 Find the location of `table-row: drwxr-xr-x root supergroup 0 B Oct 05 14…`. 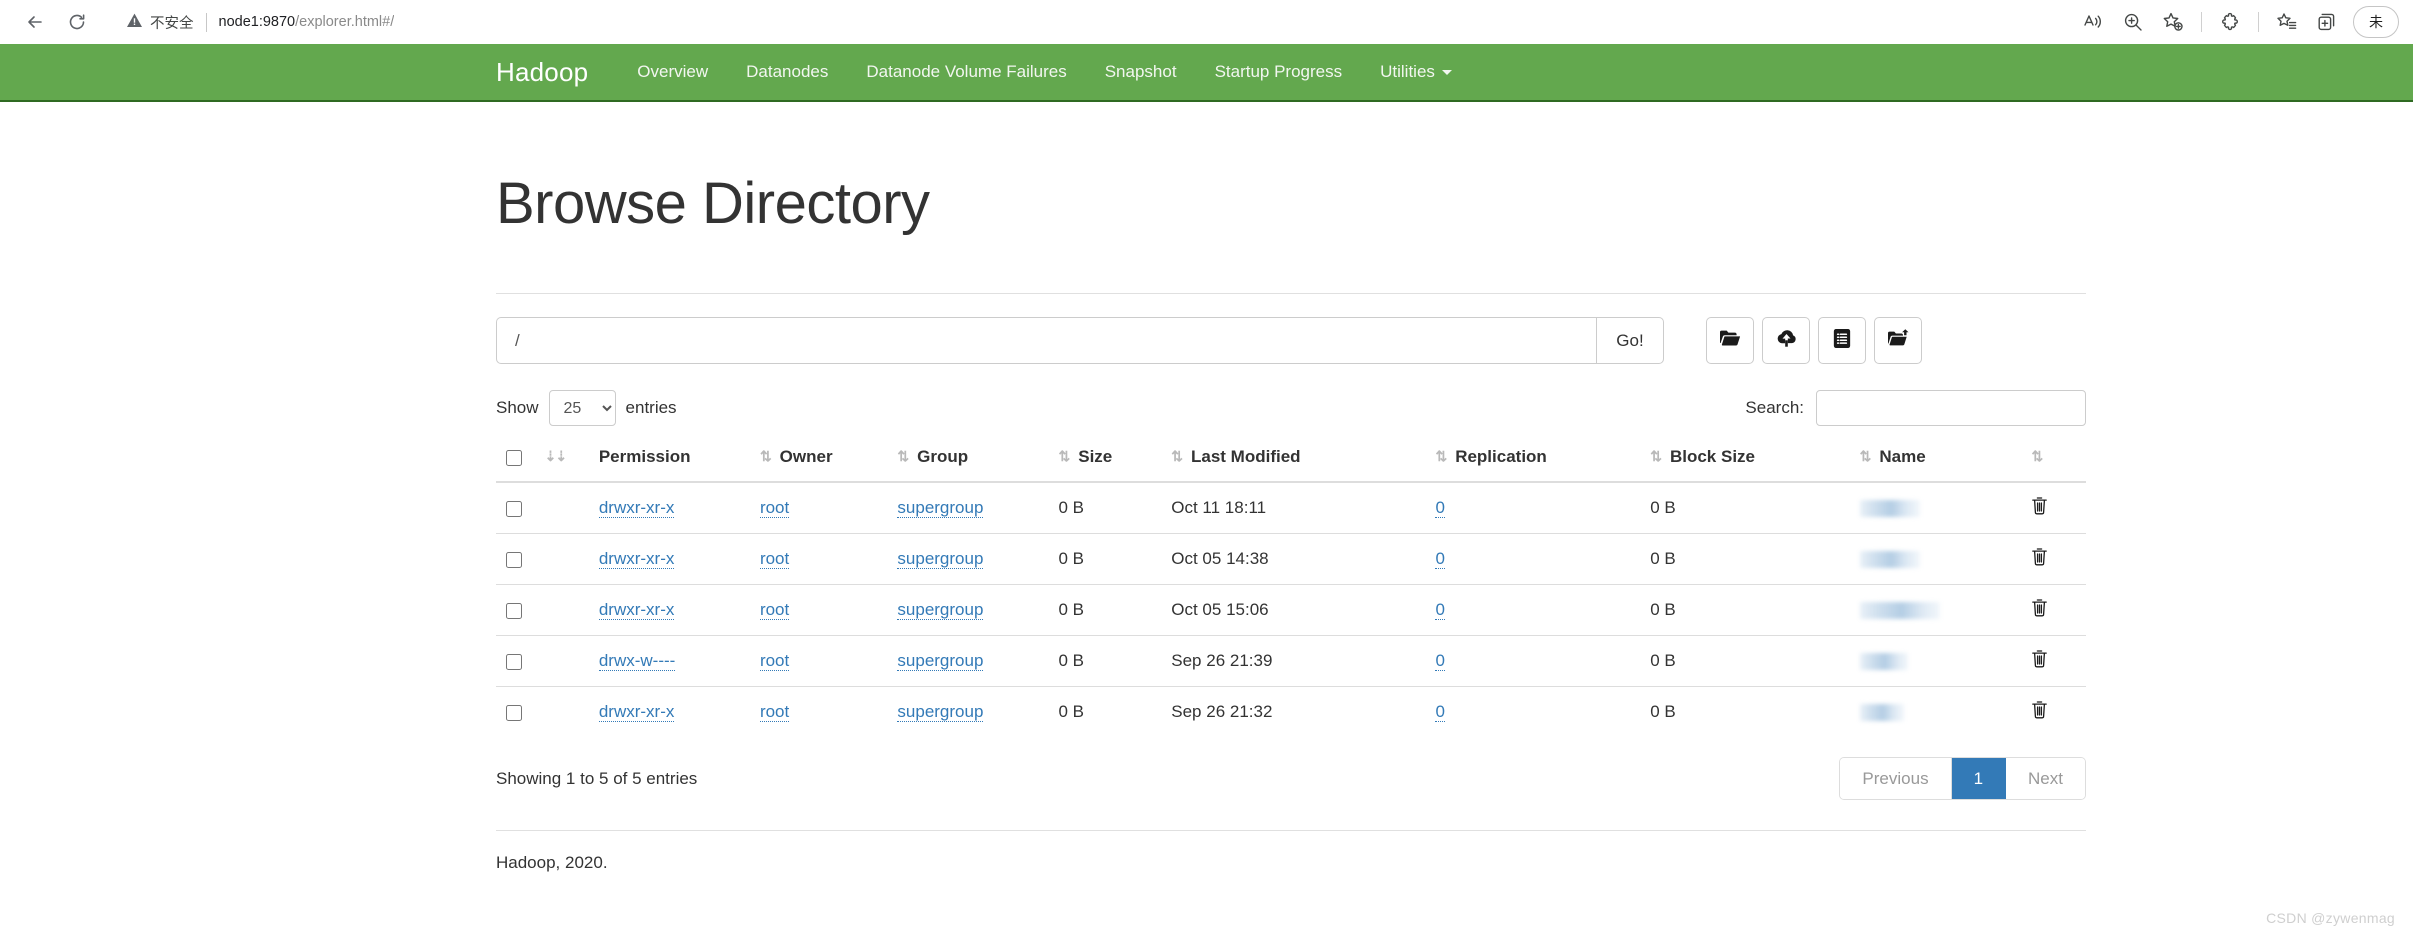

table-row: drwxr-xr-x root supergroup 0 B Oct 05 14… is located at coordinates (1291, 559).